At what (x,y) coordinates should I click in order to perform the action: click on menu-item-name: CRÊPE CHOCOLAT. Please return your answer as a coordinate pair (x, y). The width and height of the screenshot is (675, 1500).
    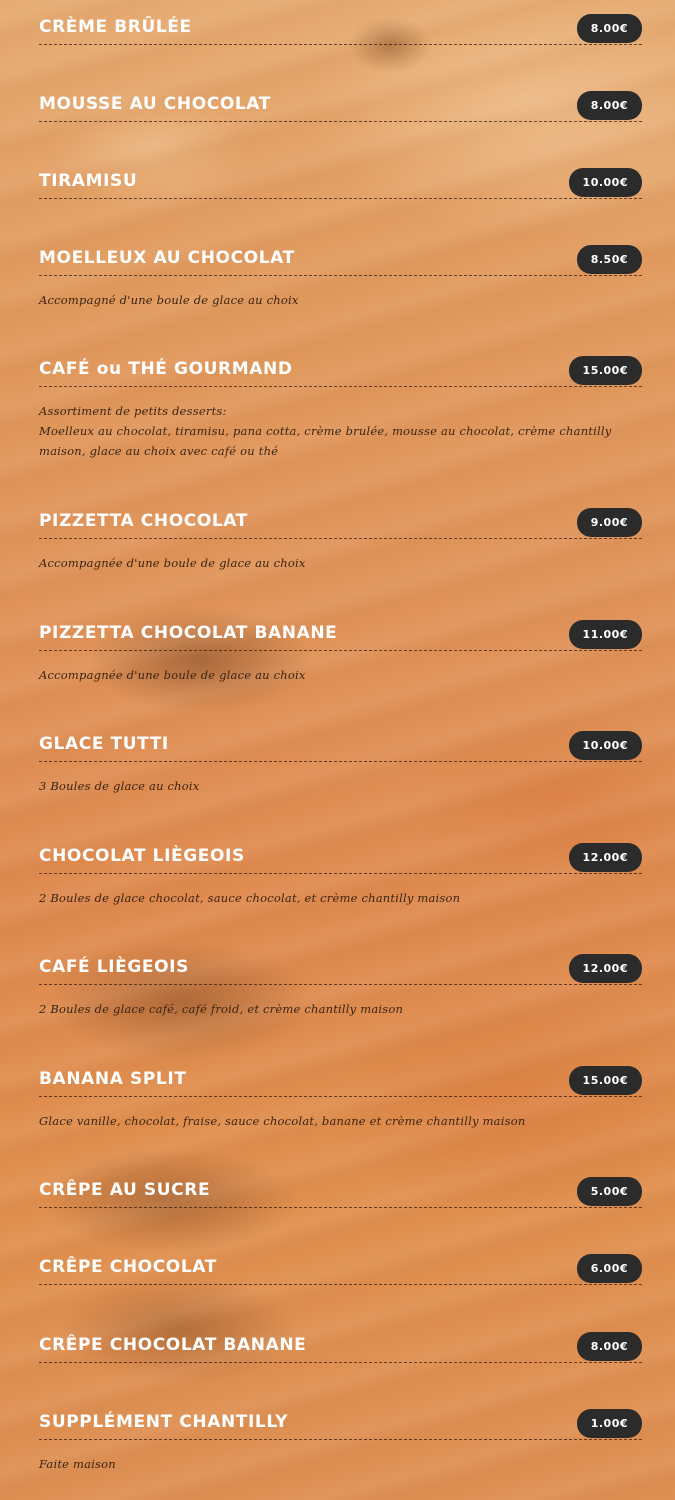
    Looking at the image, I should click on (128, 1267).